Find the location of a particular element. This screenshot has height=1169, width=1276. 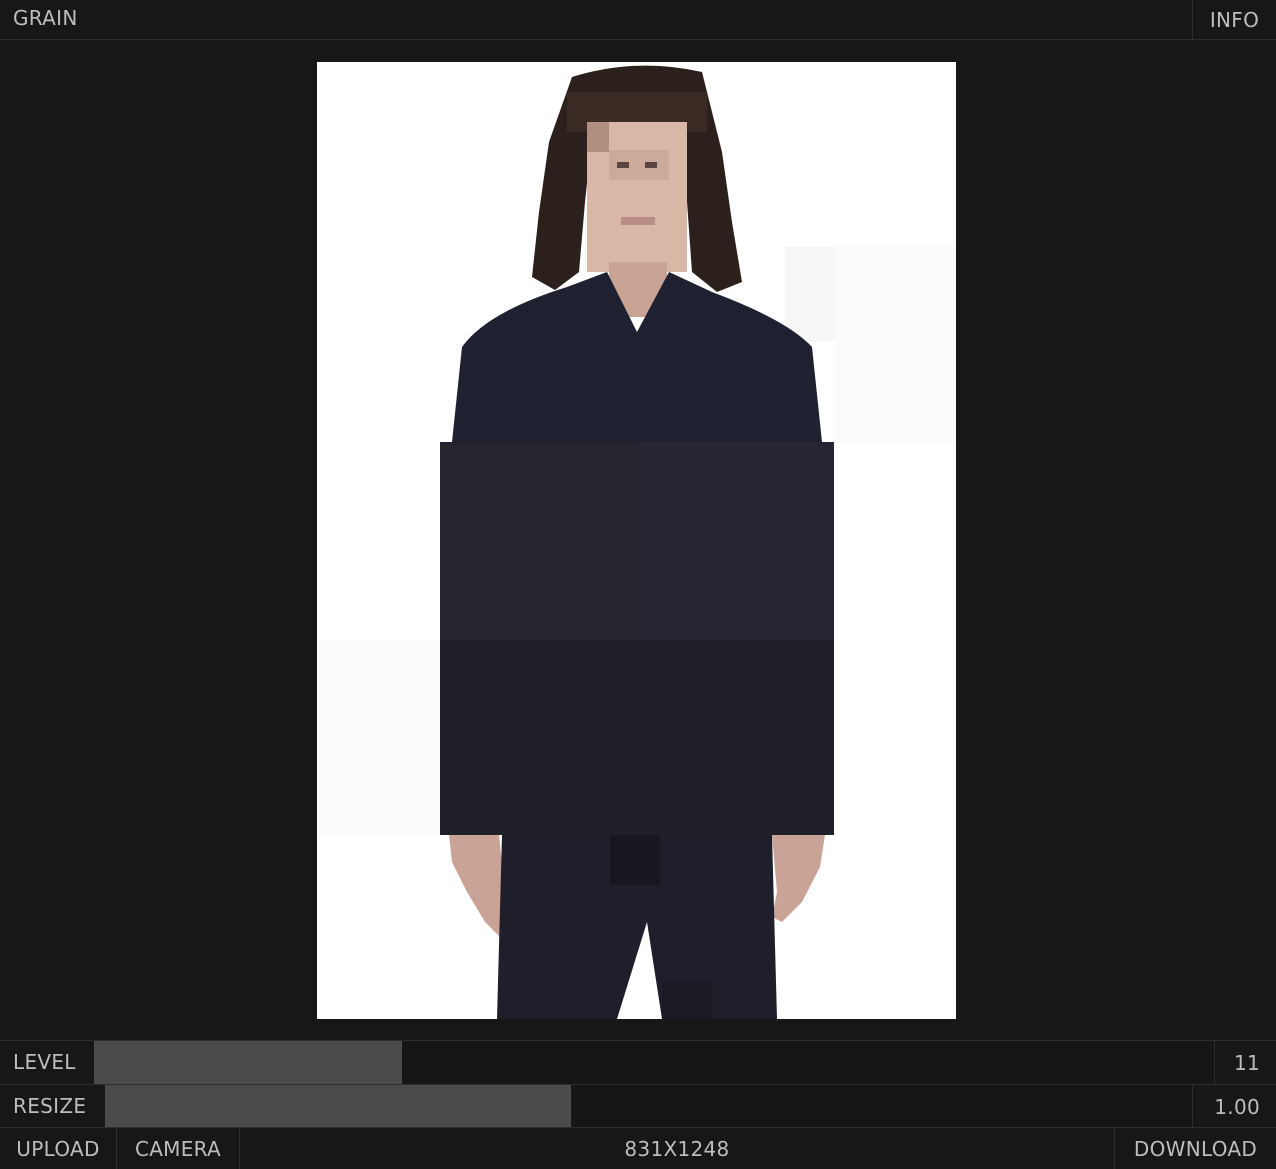

level-label: LEVEL is located at coordinates (44, 1062).